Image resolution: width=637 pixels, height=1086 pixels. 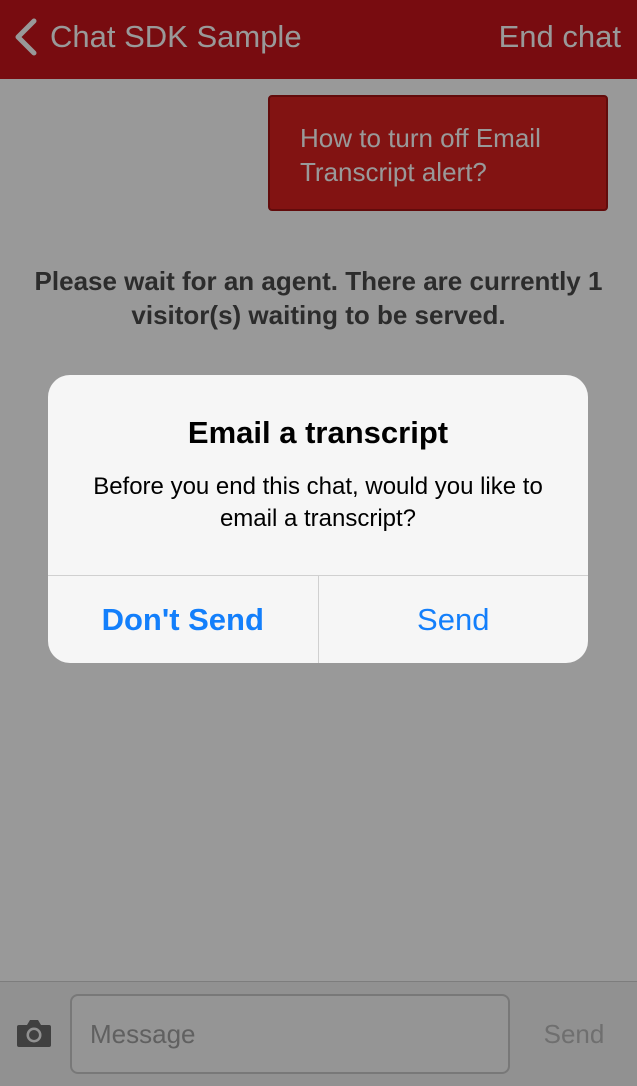 I want to click on alert-title: Email a transcript, so click(x=318, y=432).